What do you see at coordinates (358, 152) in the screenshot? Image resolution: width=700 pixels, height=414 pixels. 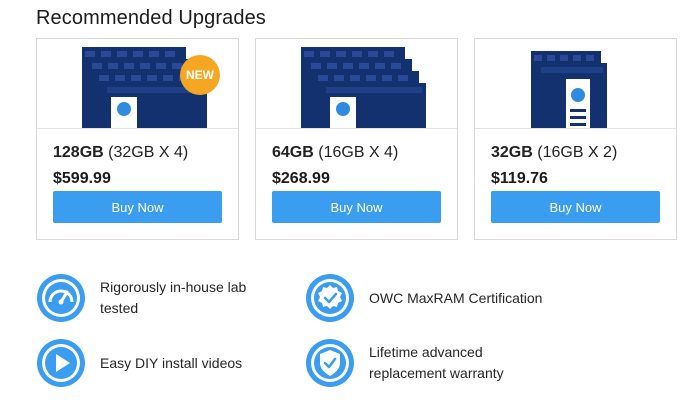 I see `product-config: (16GB X 4)` at bounding box center [358, 152].